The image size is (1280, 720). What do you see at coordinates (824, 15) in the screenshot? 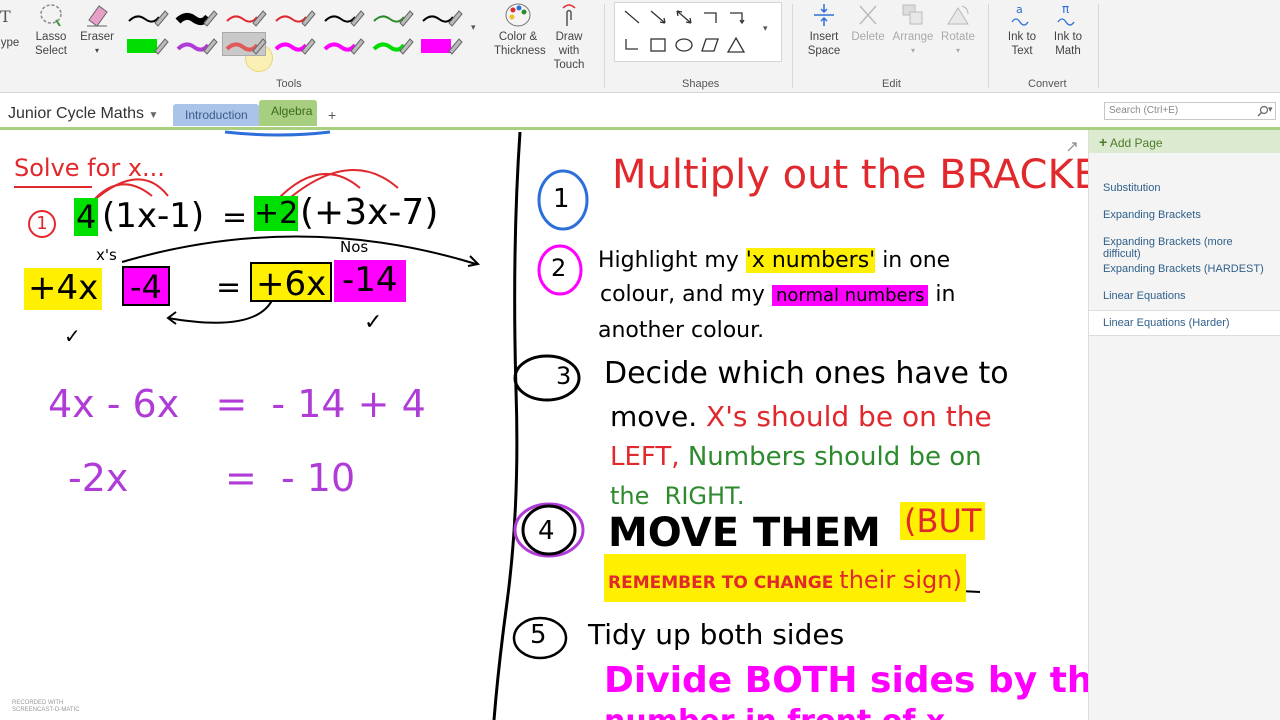
I see `insert-space-icon` at bounding box center [824, 15].